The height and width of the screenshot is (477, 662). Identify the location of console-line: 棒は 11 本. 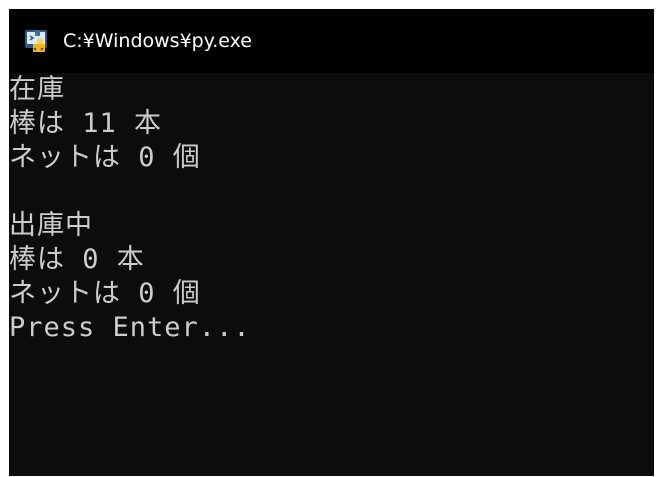
(86, 123).